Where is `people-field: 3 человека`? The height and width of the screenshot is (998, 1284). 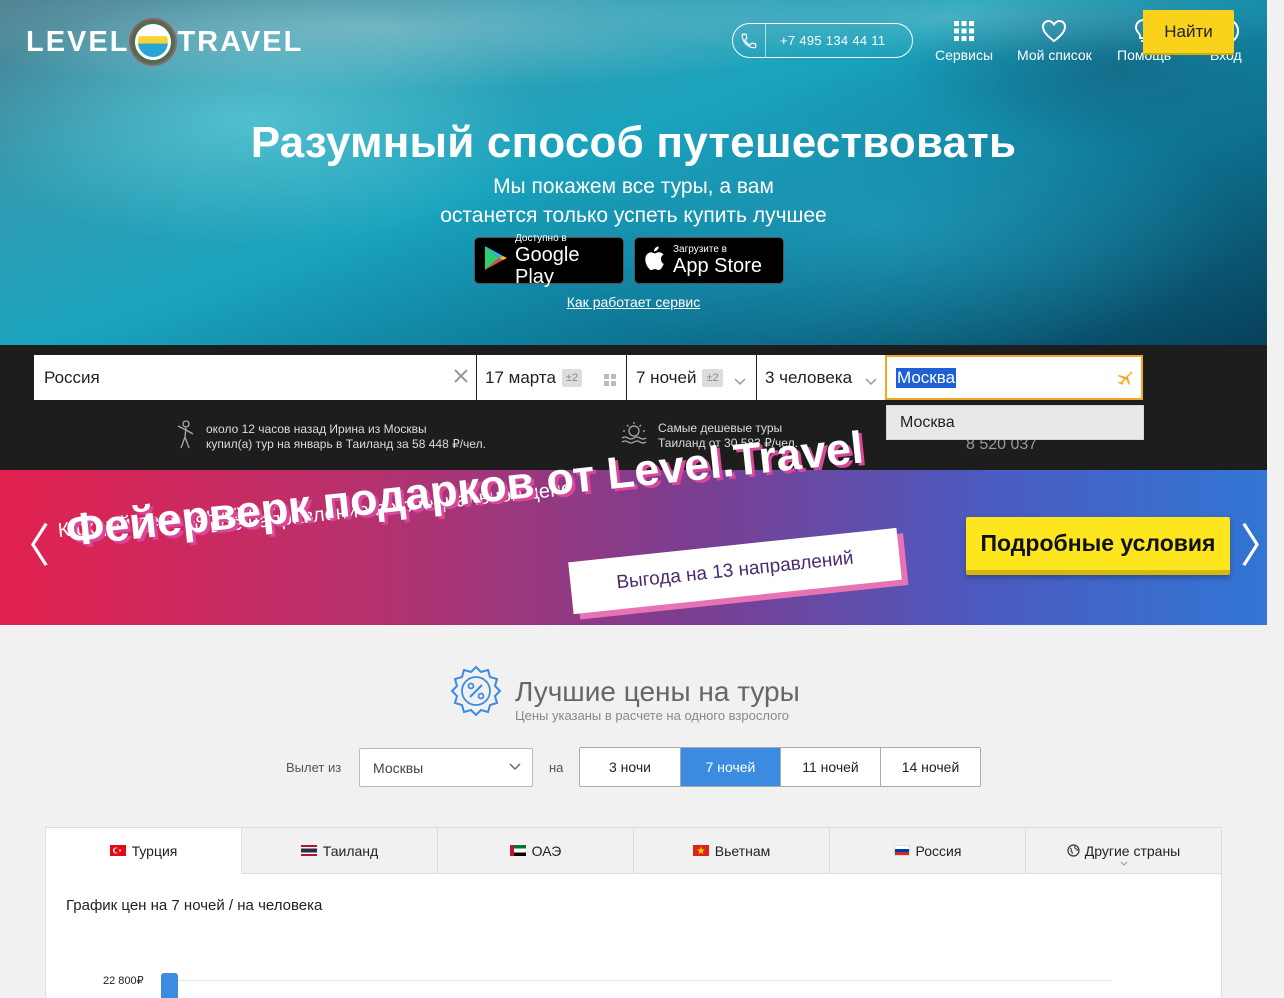
people-field: 3 человека is located at coordinates (821, 377).